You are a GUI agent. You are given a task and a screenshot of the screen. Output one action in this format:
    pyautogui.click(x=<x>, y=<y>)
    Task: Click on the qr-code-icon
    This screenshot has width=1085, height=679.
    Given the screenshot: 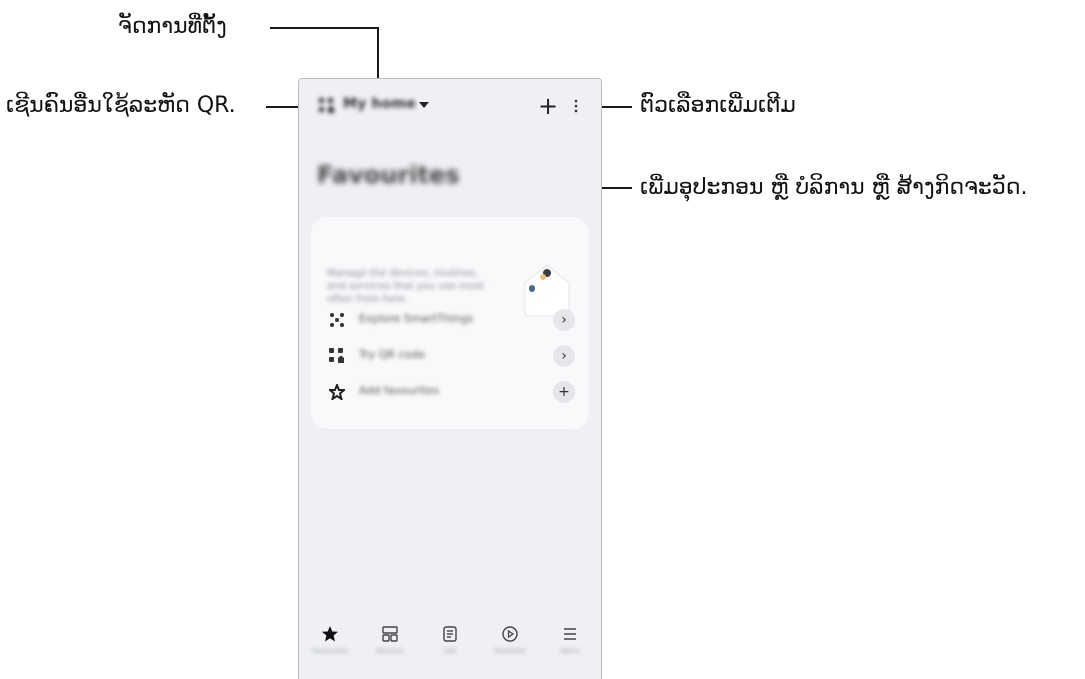 What is the action you would take?
    pyautogui.click(x=336, y=355)
    